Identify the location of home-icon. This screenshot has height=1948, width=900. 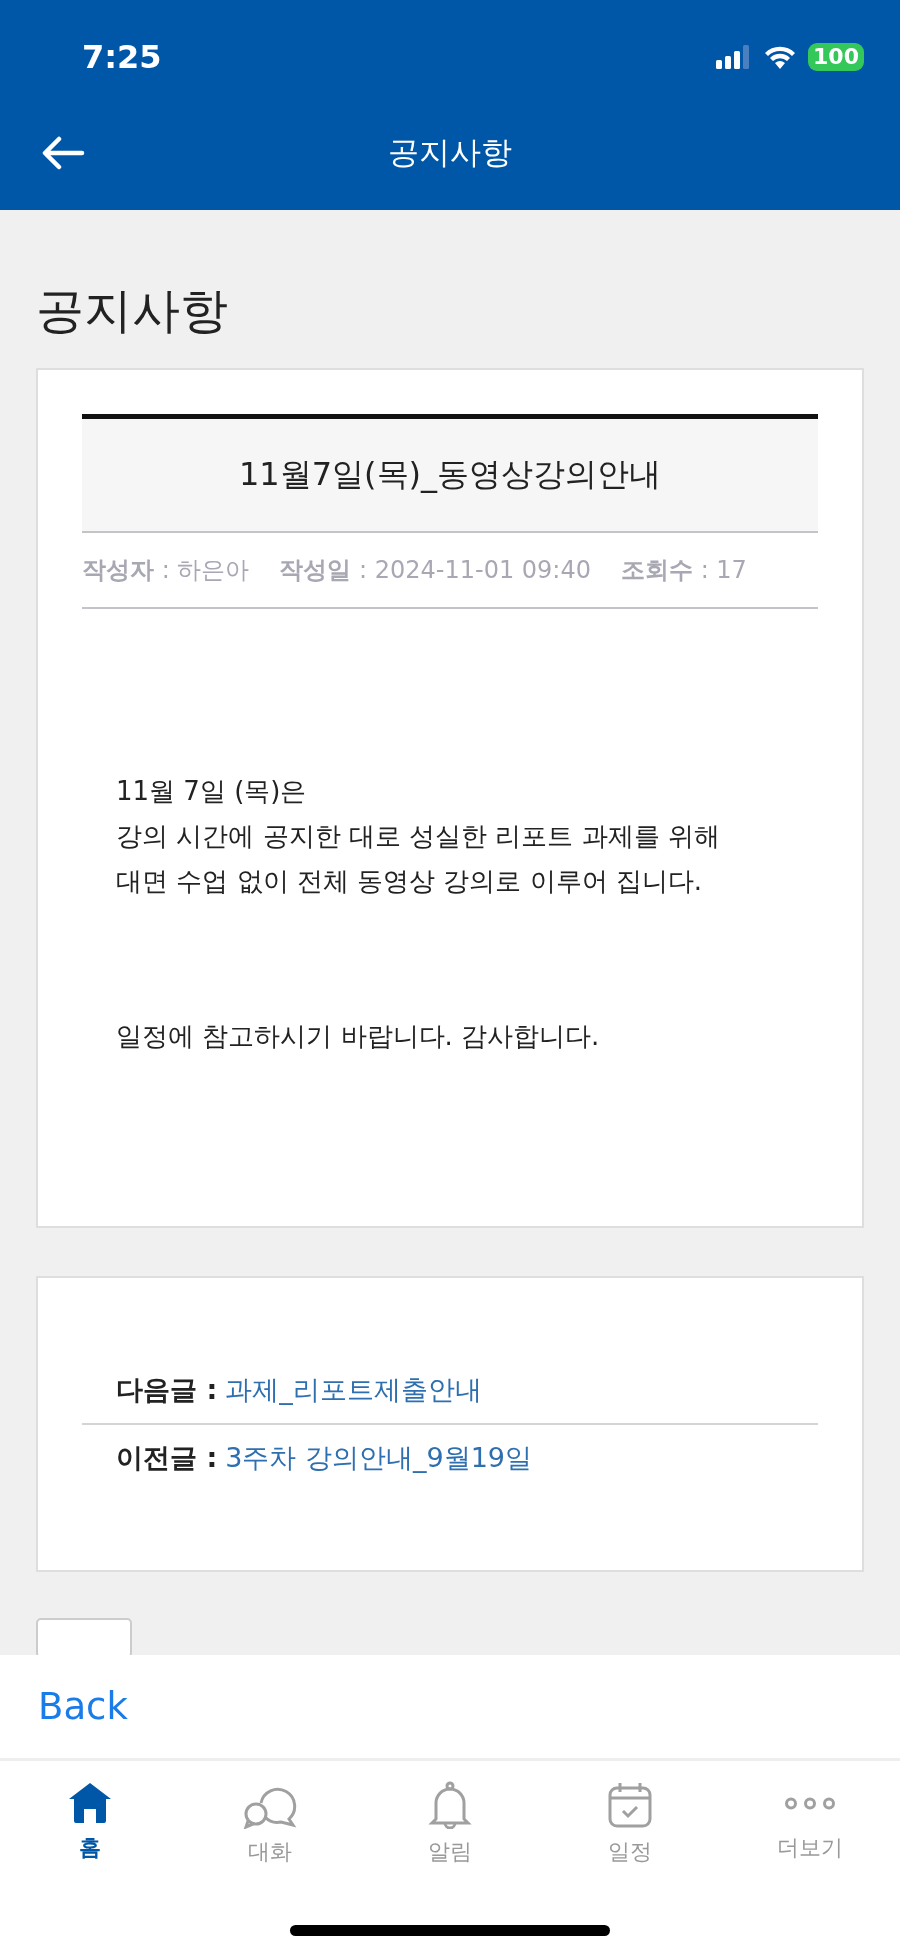
(90, 1803).